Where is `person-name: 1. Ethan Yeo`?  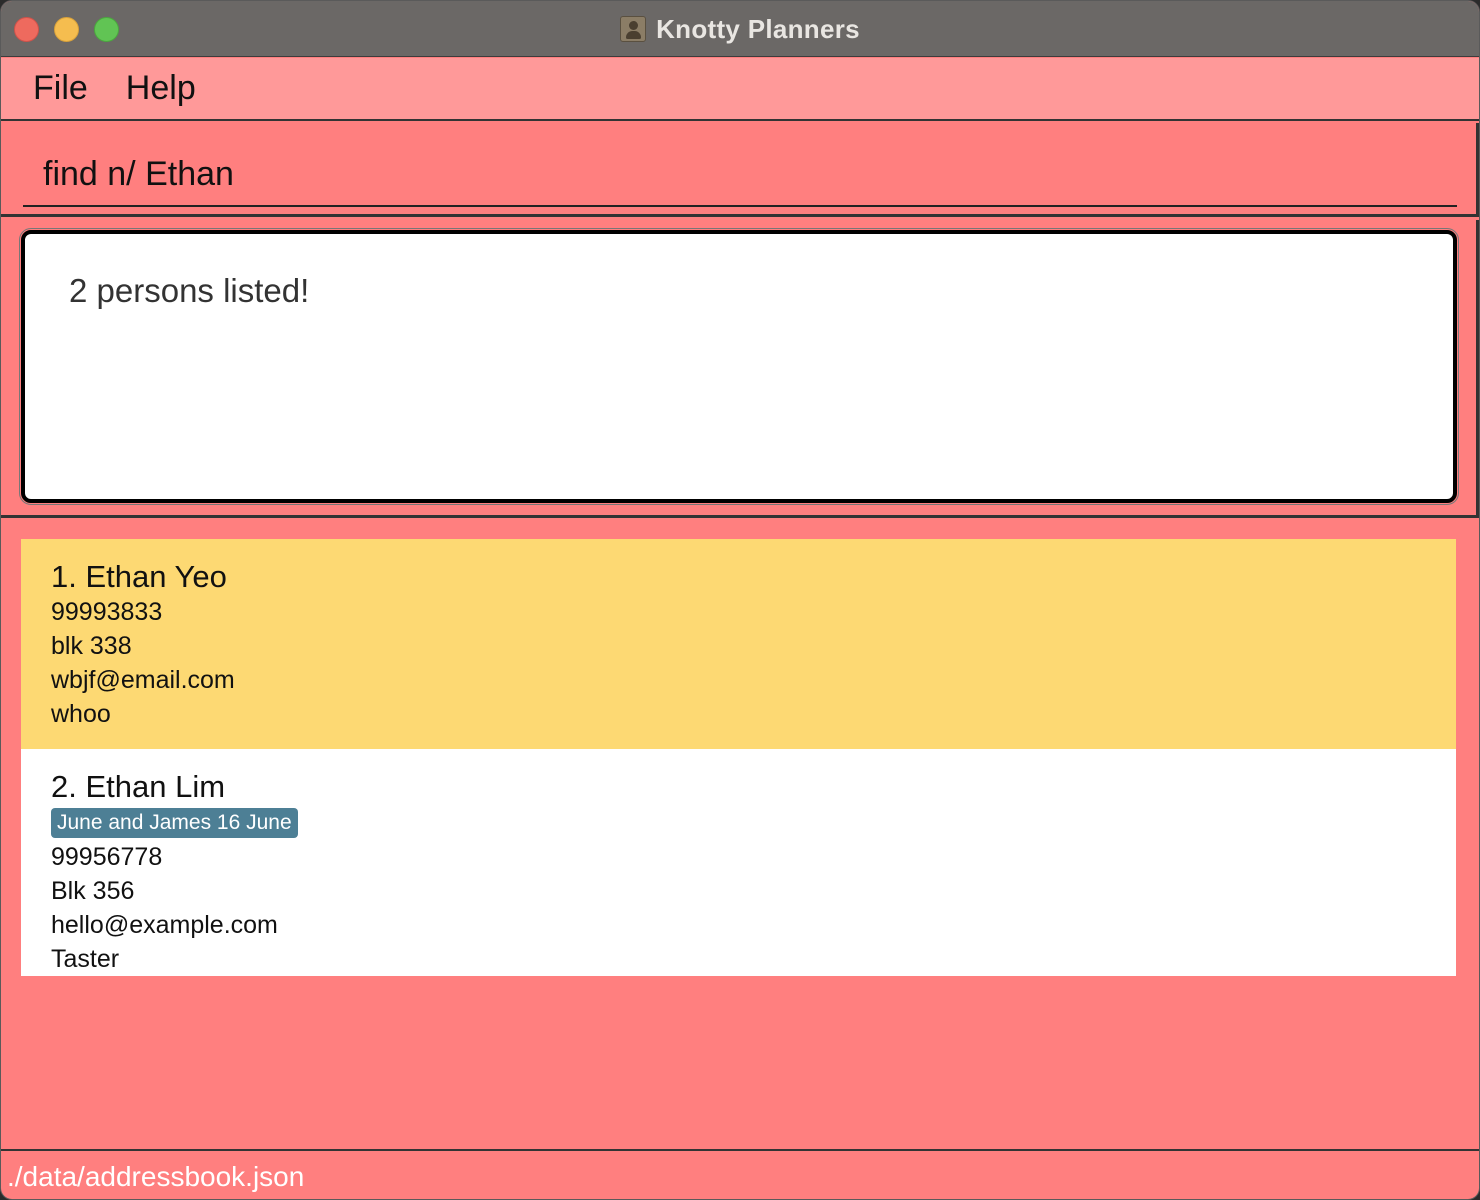 person-name: 1. Ethan Yeo is located at coordinates (139, 576).